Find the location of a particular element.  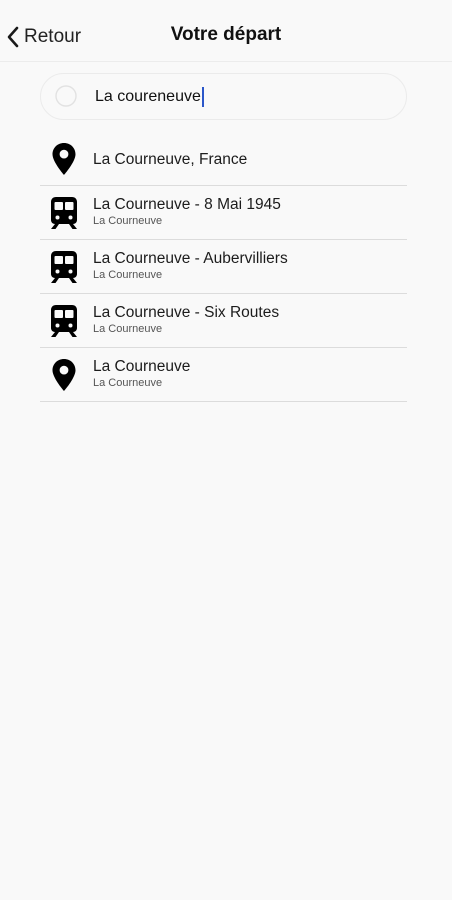

result-title: La Courneuve, France is located at coordinates (170, 159).